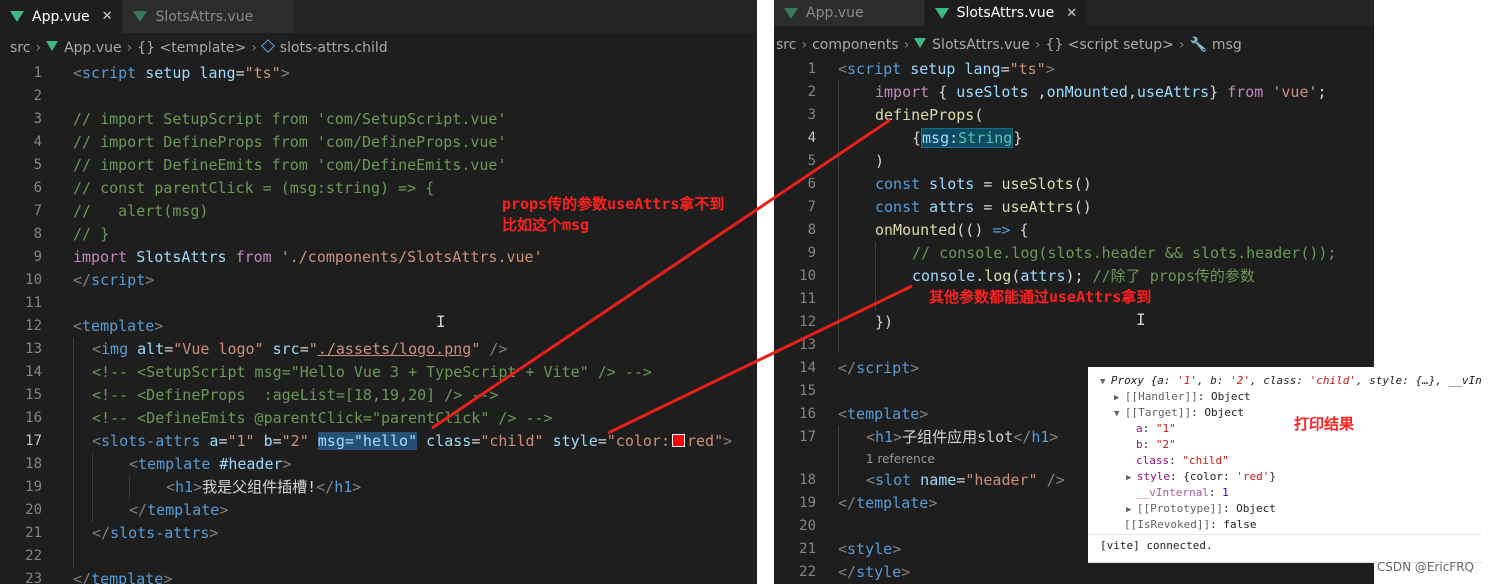 Image resolution: width=1488 pixels, height=584 pixels. What do you see at coordinates (760, 359) in the screenshot?
I see `annotation-arrow-line` at bounding box center [760, 359].